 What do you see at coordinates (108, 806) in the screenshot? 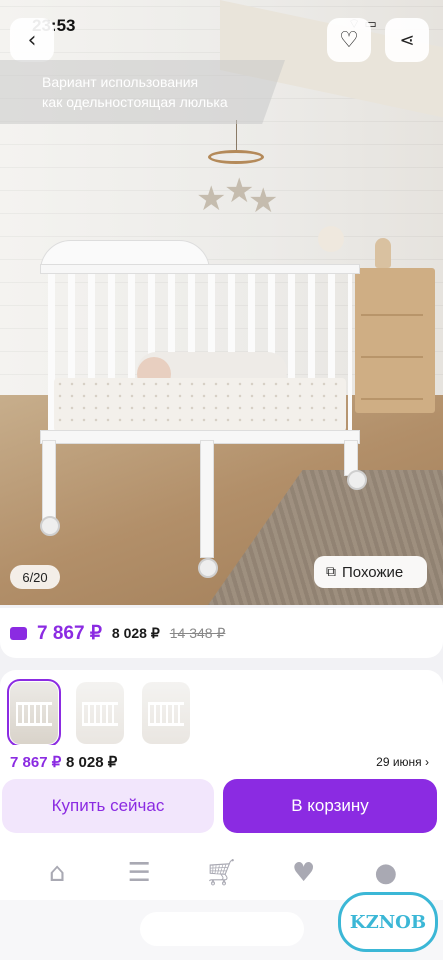
I see `buy-now-button: Купить сейчас` at bounding box center [108, 806].